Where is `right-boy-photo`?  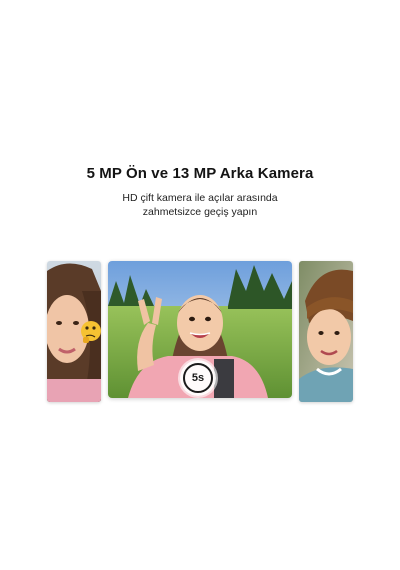
right-boy-photo is located at coordinates (326, 331).